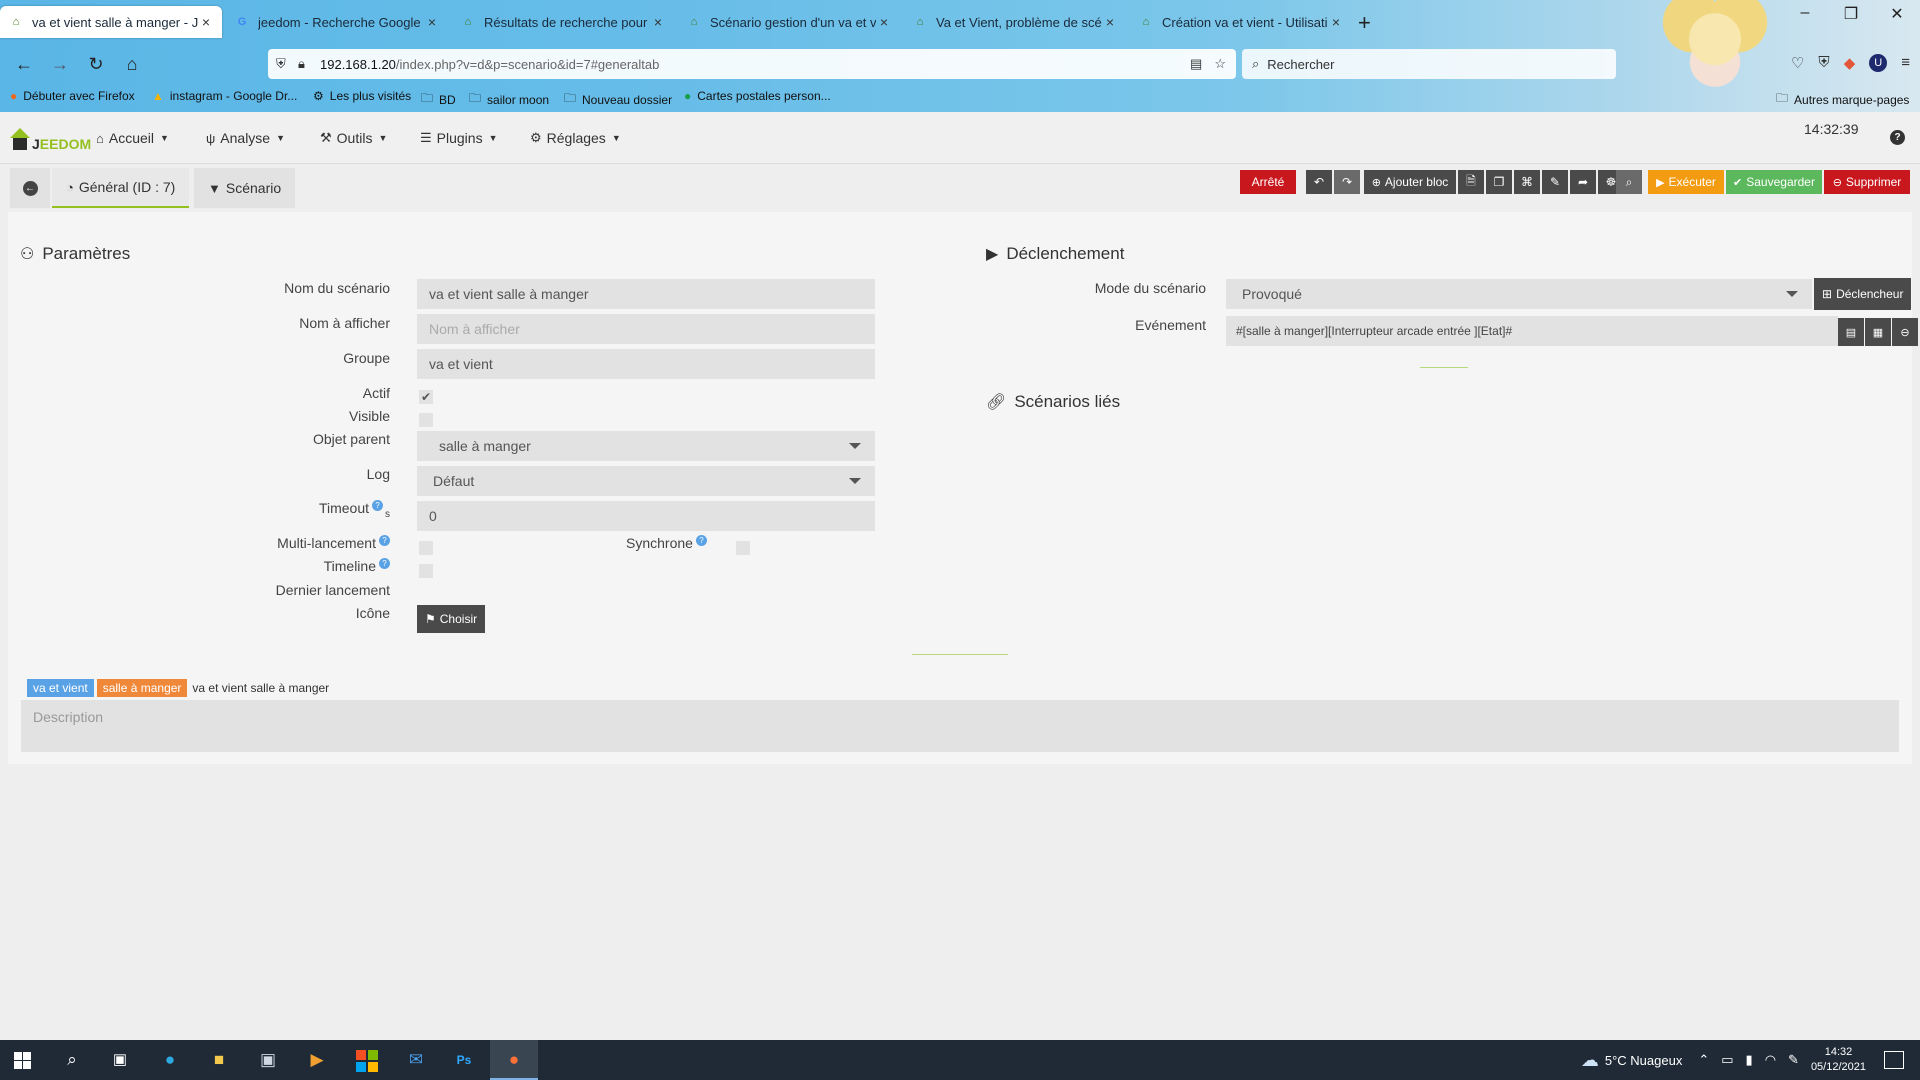 This screenshot has width=1920, height=1080. I want to click on browser-tab-1: ⌂ va et vient salle à manger - Jeed ×, so click(111, 22).